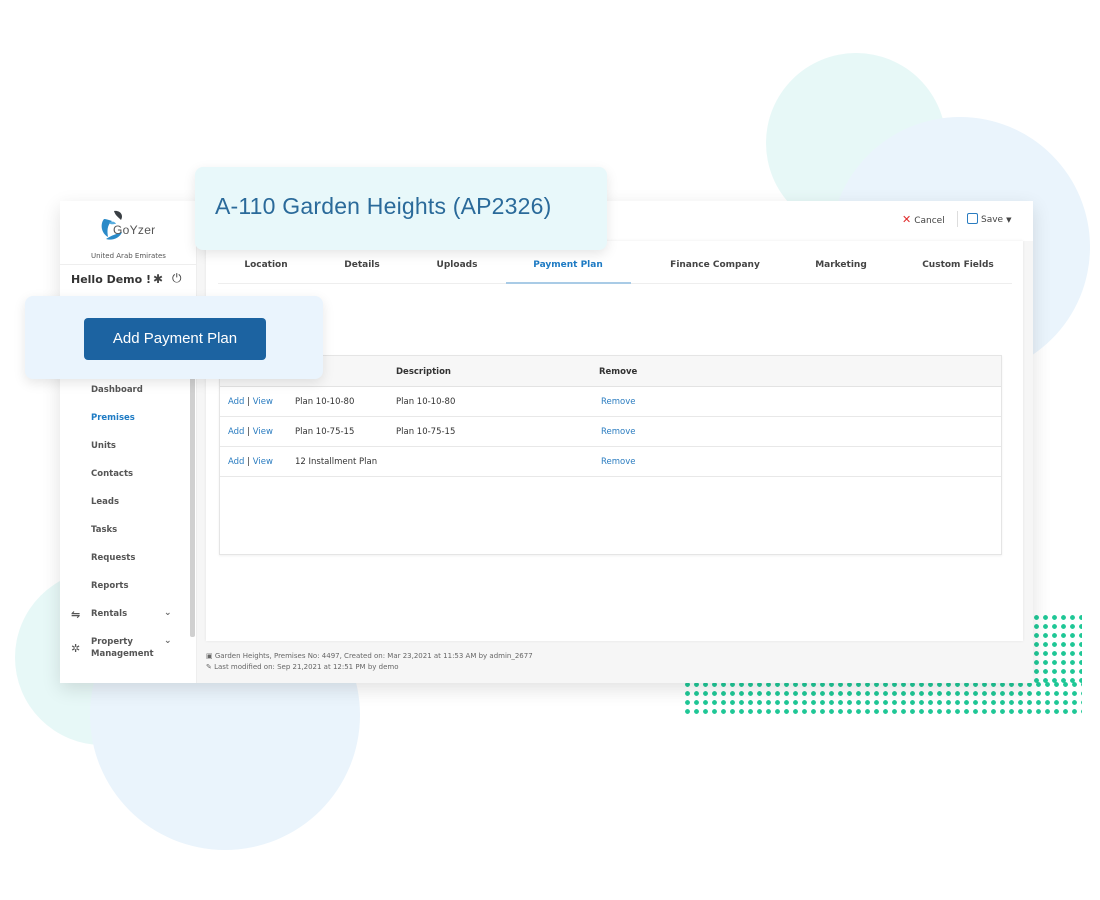  I want to click on plan-description: Plan 10-75-15, so click(426, 432).